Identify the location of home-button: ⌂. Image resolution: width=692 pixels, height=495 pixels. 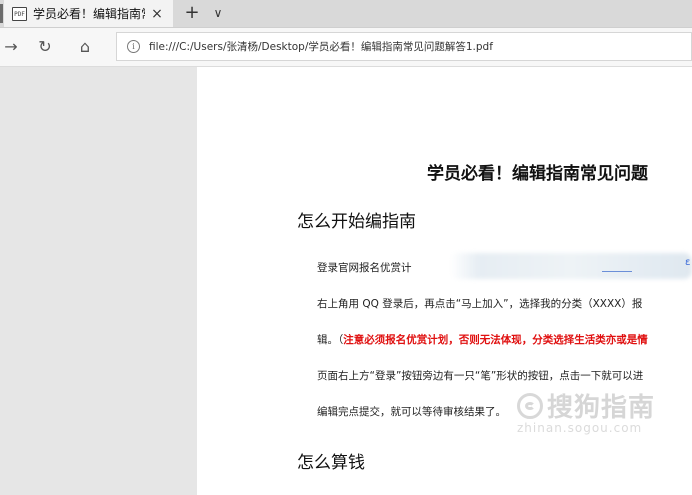
(85, 47).